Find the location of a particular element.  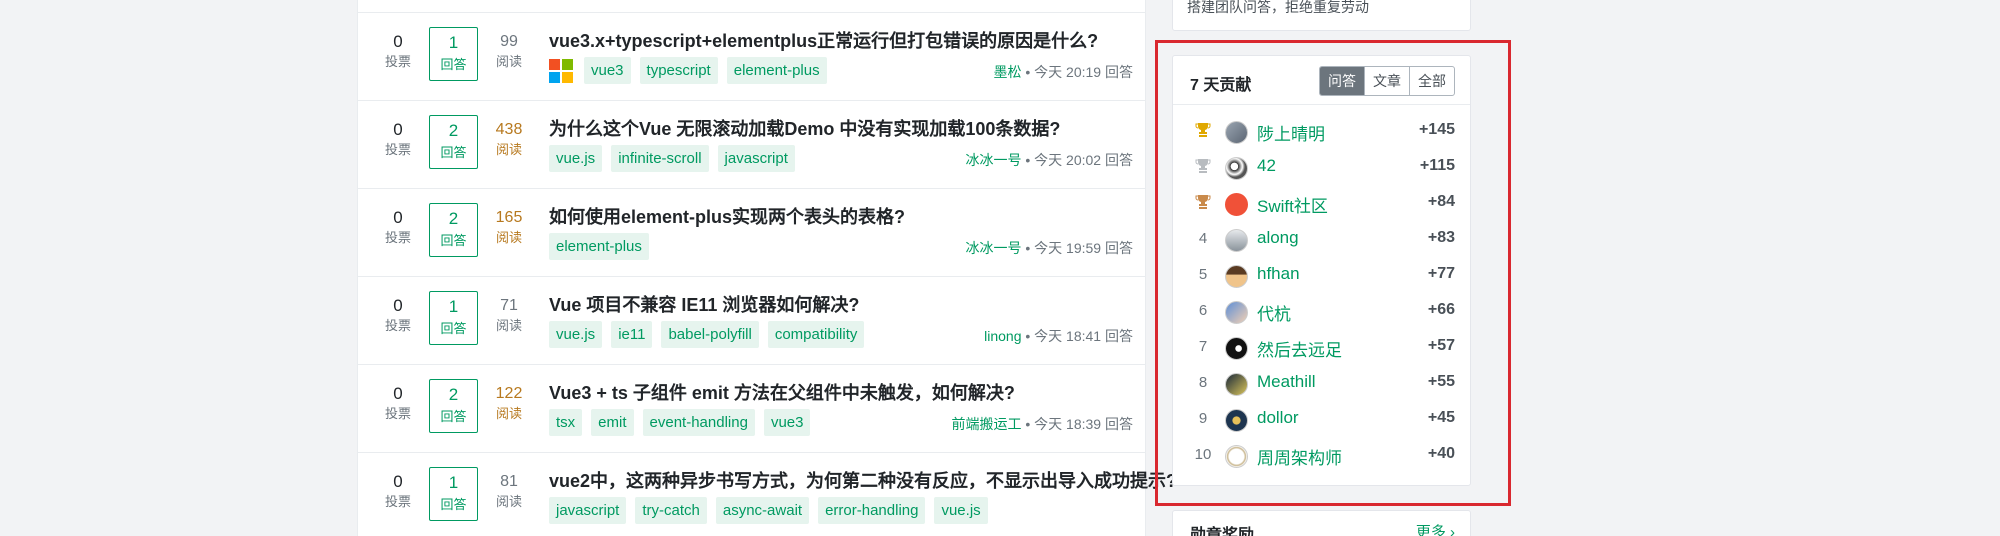

question-title: Vue3 + ts 子组件 emit 方法在父组件中未触发，如何解决? is located at coordinates (782, 392).